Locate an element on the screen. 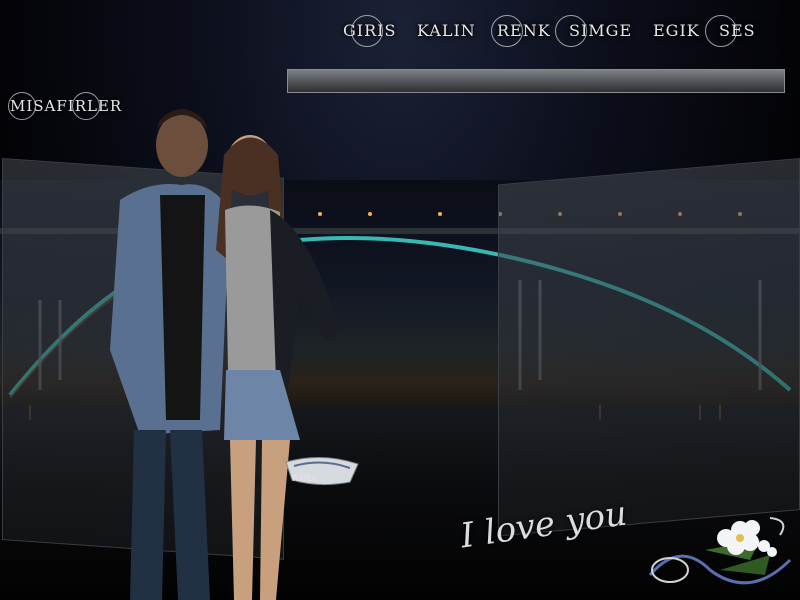 Image resolution: width=800 pixels, height=600 pixels. top-menu: GIRIS KALIN RENK SIMGE EGIK SES is located at coordinates (555, 31).